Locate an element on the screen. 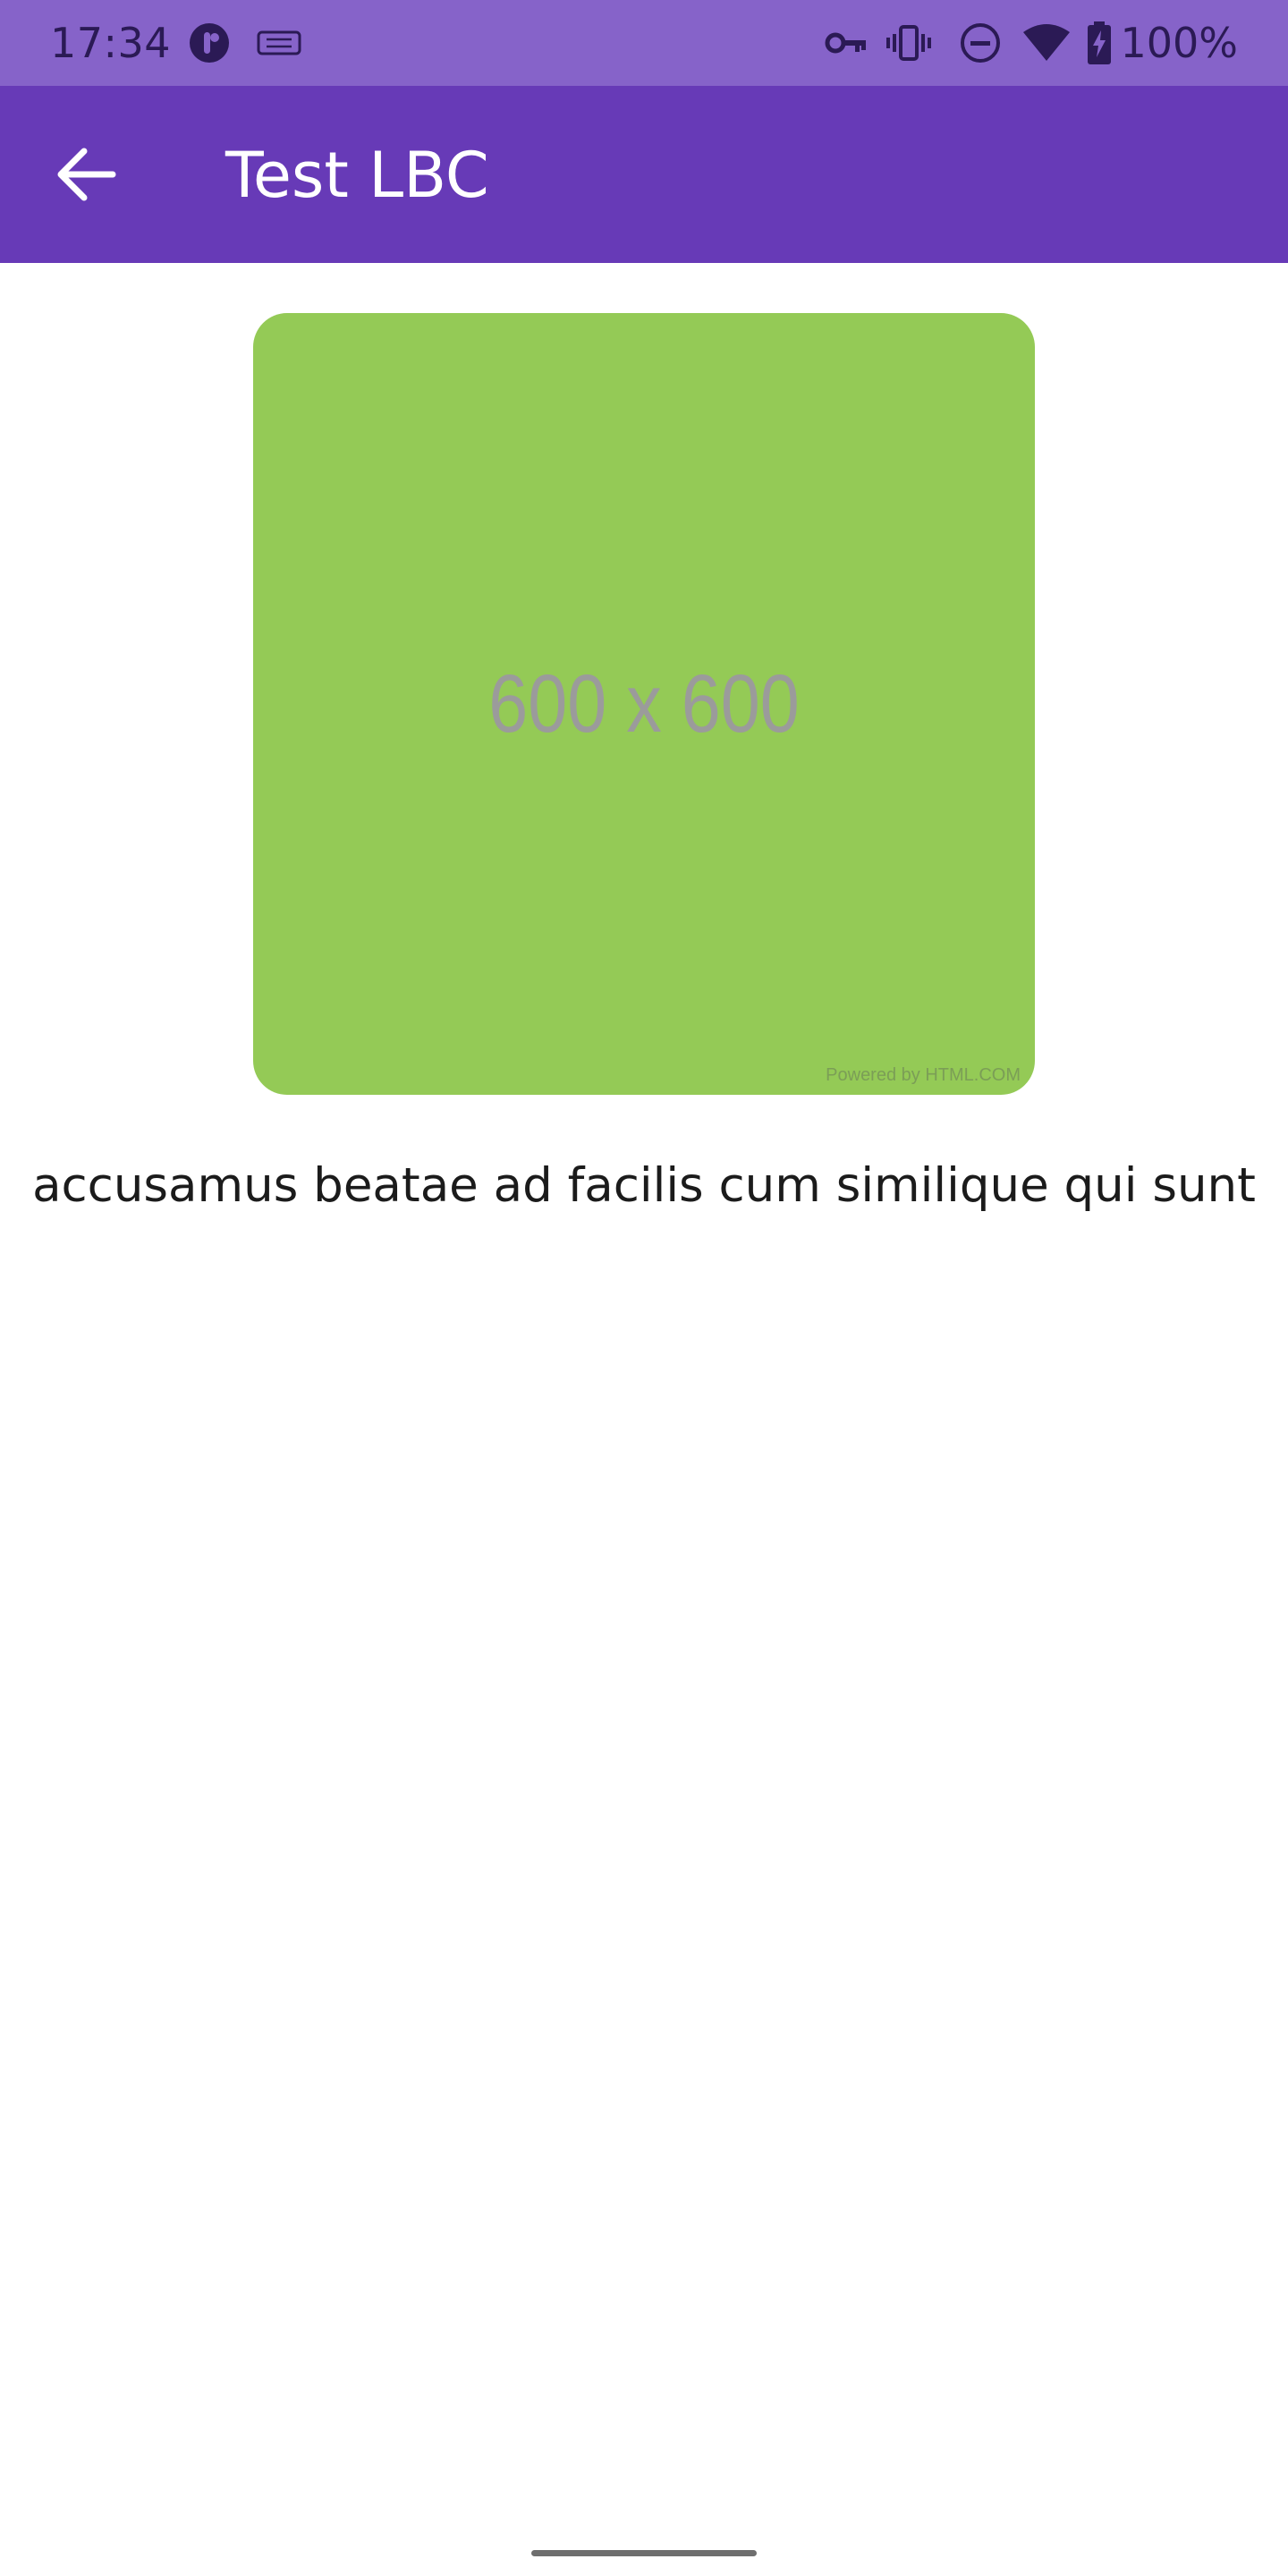 The height and width of the screenshot is (2576, 1288). wifi-icon is located at coordinates (1046, 42).